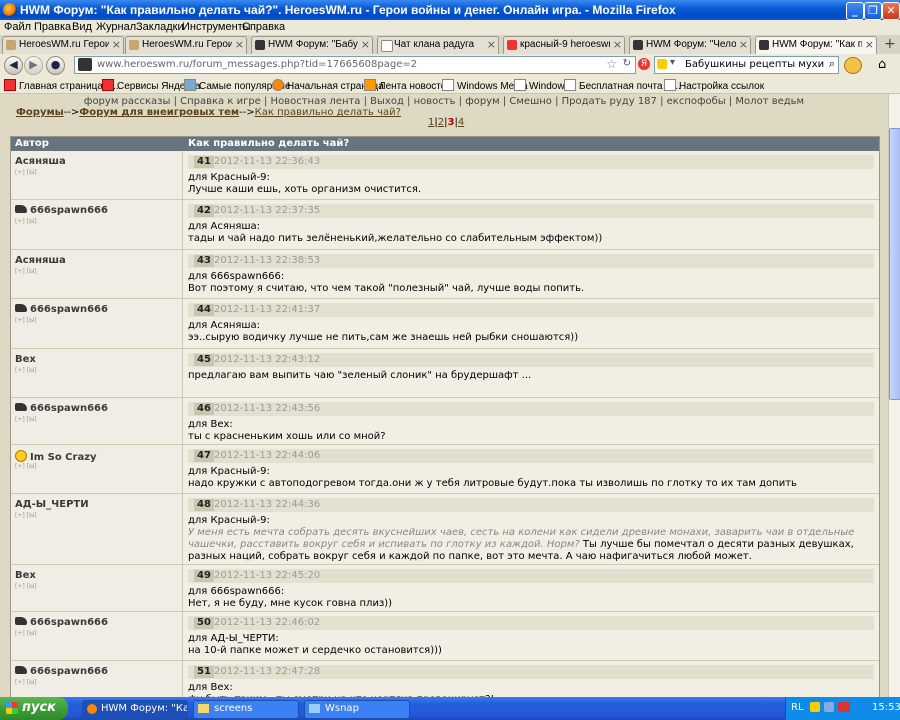 This screenshot has height=720, width=900. Describe the element at coordinates (204, 211) in the screenshot. I see `post-number: 42` at that location.